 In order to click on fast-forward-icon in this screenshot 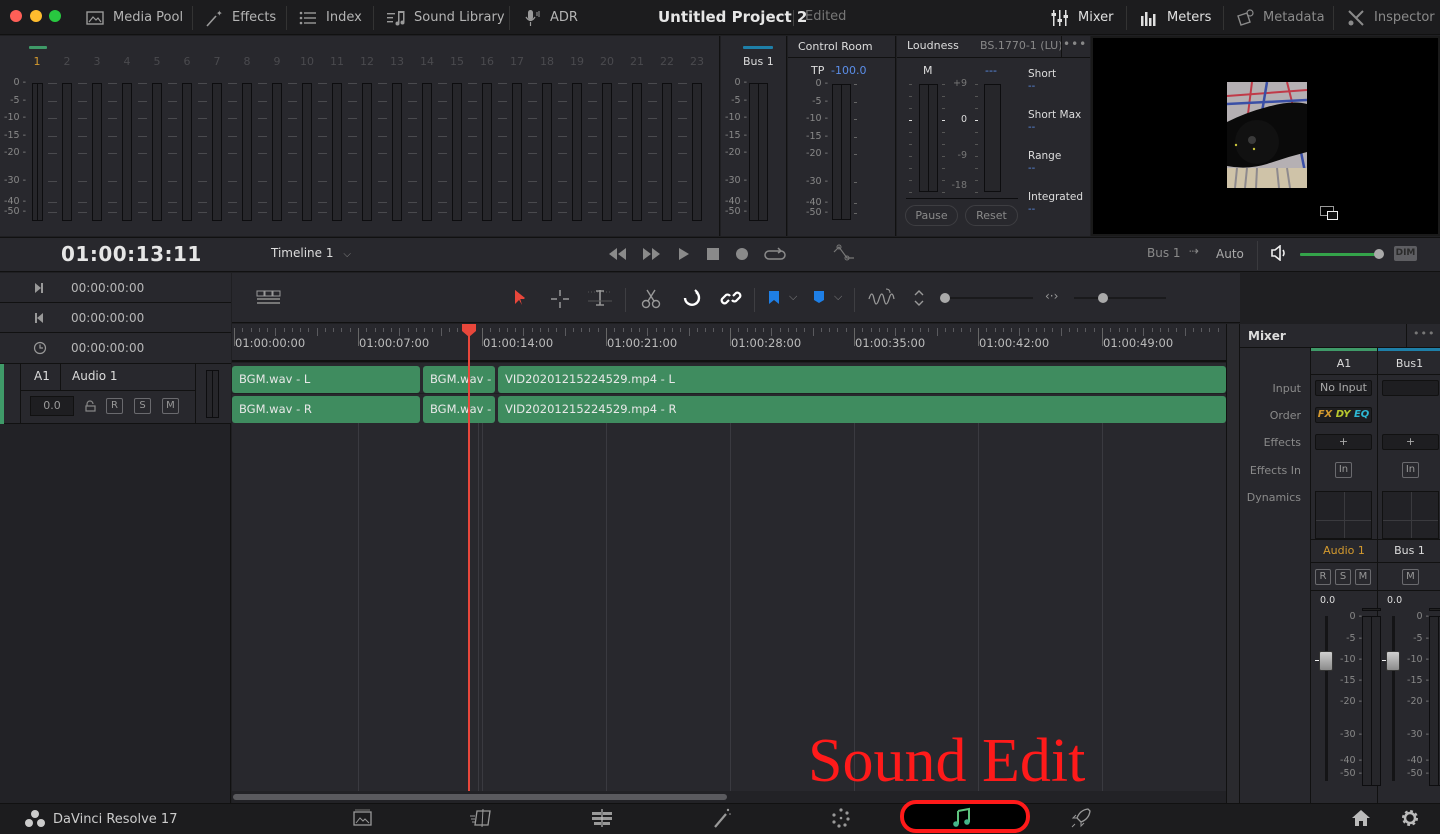, I will do `click(652, 254)`.